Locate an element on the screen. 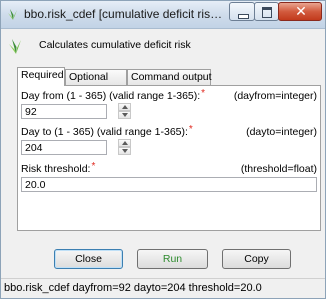  maximize-icon is located at coordinates (267, 12).